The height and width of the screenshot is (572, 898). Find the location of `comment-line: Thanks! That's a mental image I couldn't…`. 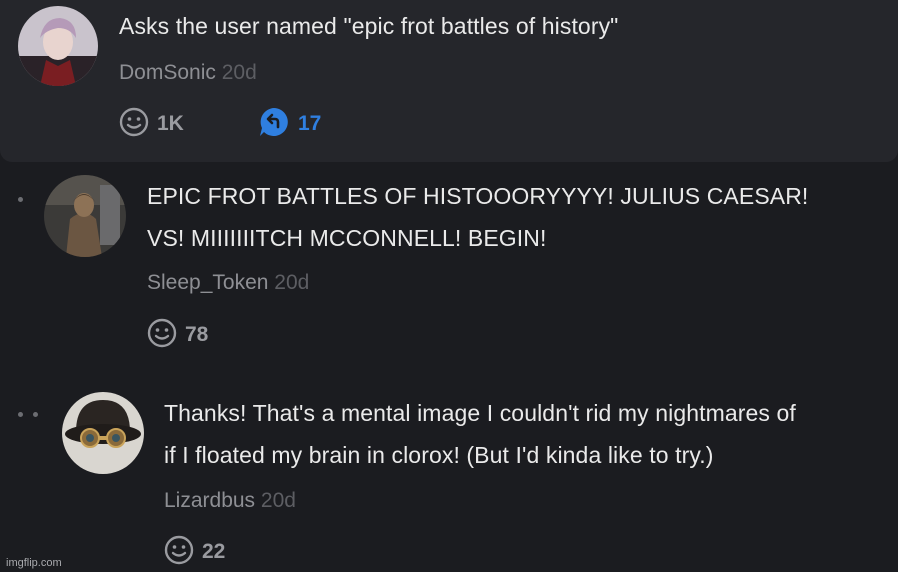

comment-line: Thanks! That's a mental image I couldn't… is located at coordinates (480, 413).